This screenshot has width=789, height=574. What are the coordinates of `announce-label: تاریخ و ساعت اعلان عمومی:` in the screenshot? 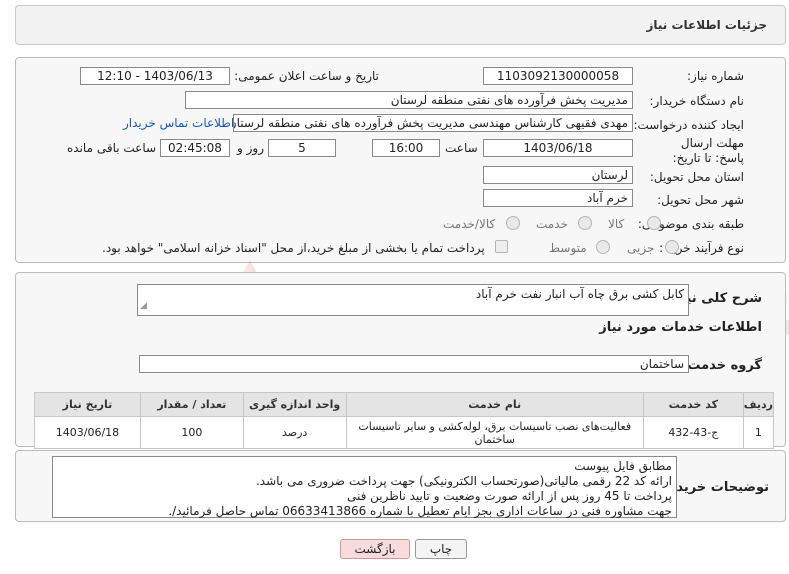 It's located at (306, 76).